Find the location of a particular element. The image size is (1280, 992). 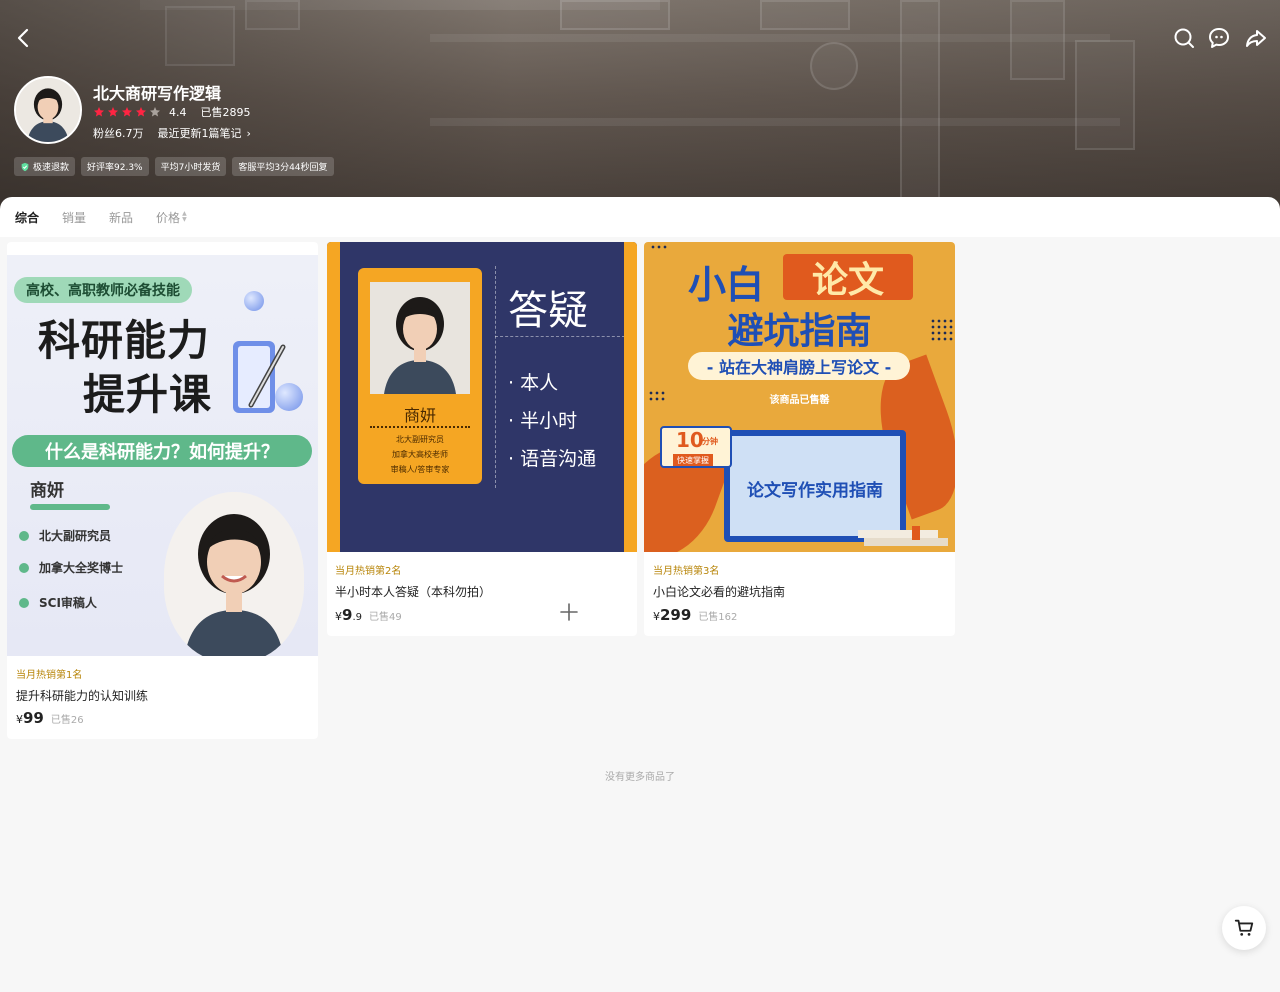

cover-title-c: 避坑指南 is located at coordinates (799, 331).